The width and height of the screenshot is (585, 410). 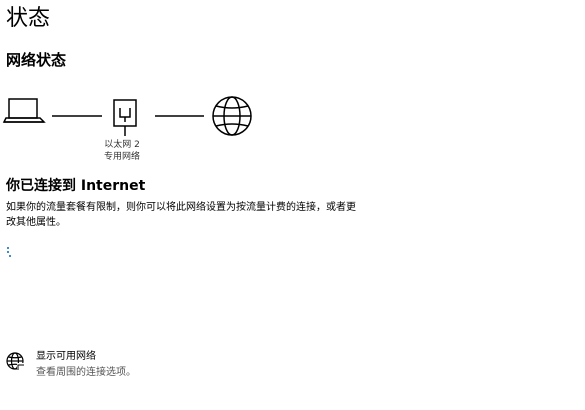 I want to click on network-status-heading: 网络状态, so click(x=36, y=60).